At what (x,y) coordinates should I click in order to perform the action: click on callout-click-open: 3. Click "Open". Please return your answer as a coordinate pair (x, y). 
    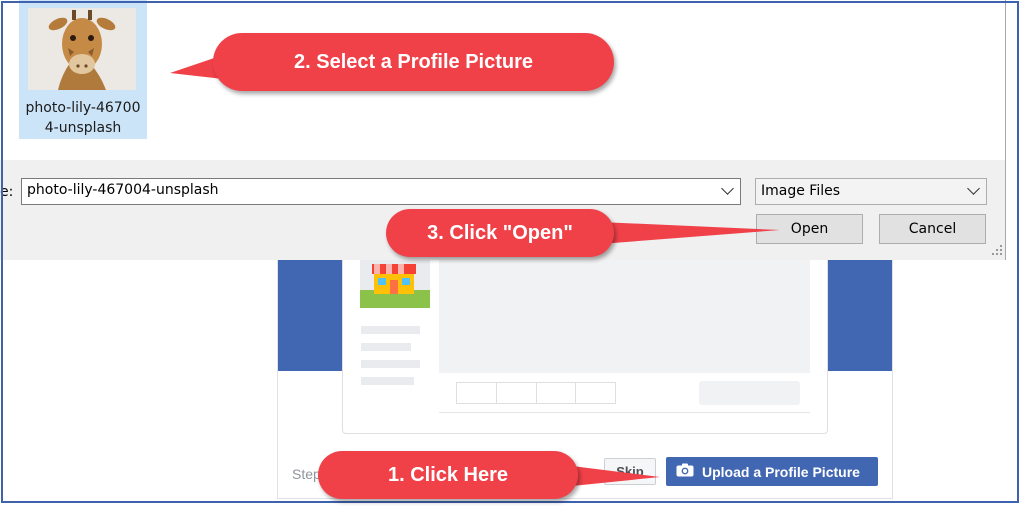
    Looking at the image, I should click on (500, 233).